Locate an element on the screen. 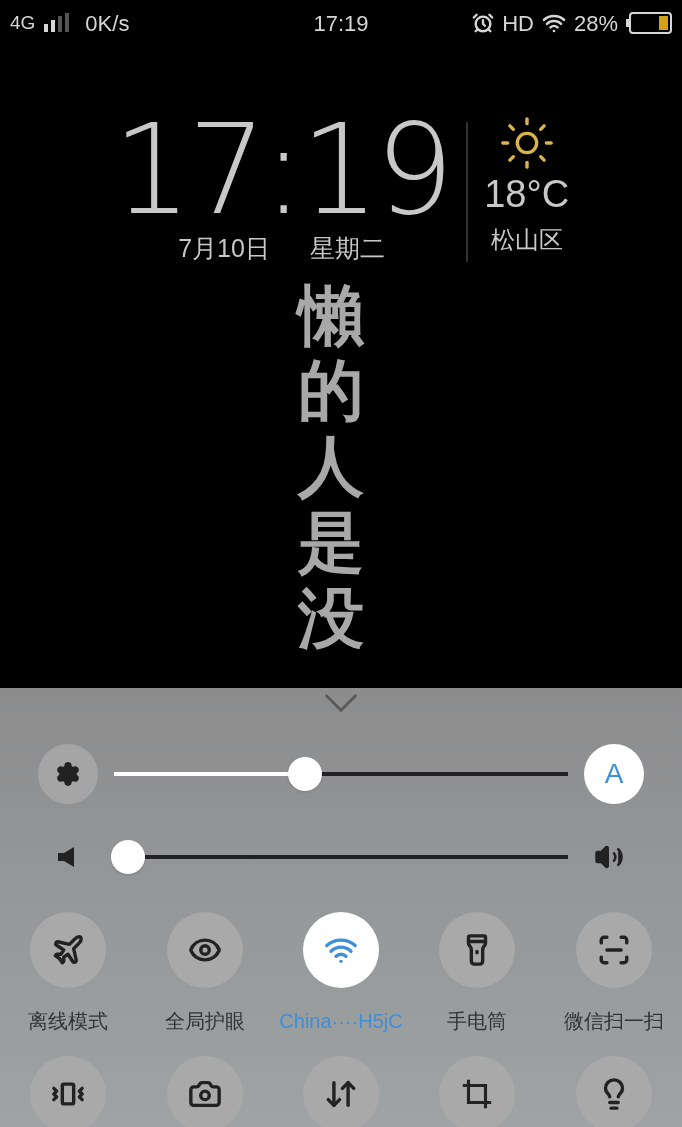 Image resolution: width=682 pixels, height=1127 pixels. hd-indicator: HD is located at coordinates (518, 23).